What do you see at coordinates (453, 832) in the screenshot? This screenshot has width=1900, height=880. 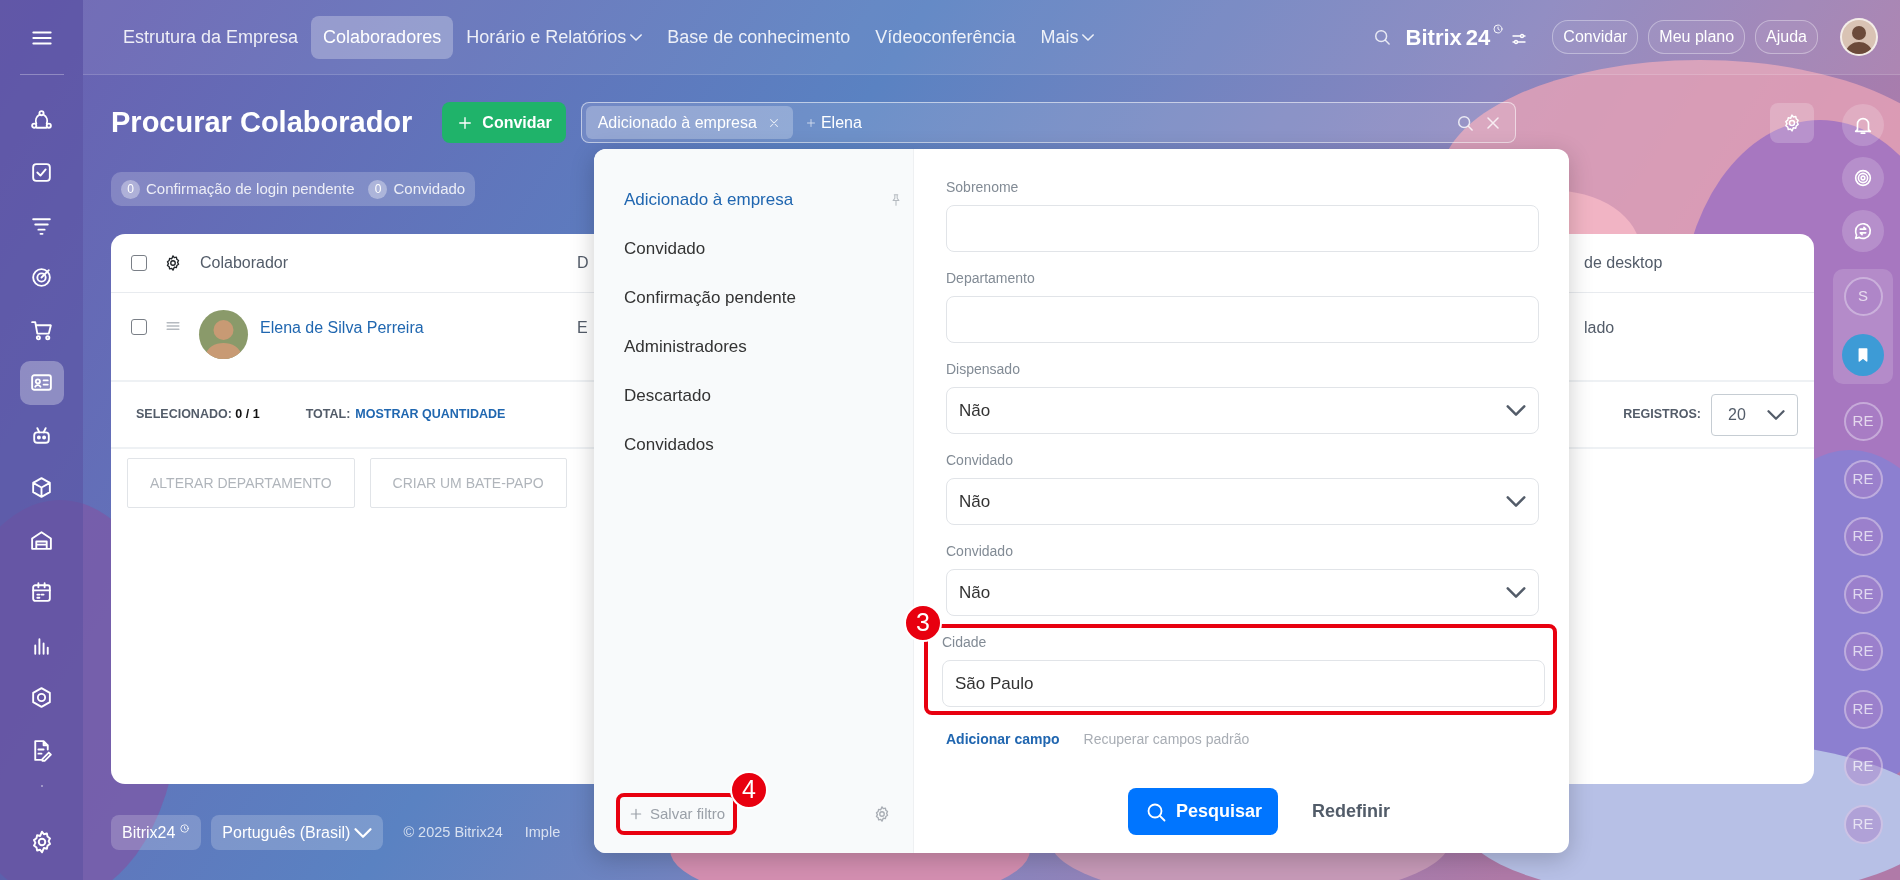 I see `copyright-text: © 2025 Bitrix24` at bounding box center [453, 832].